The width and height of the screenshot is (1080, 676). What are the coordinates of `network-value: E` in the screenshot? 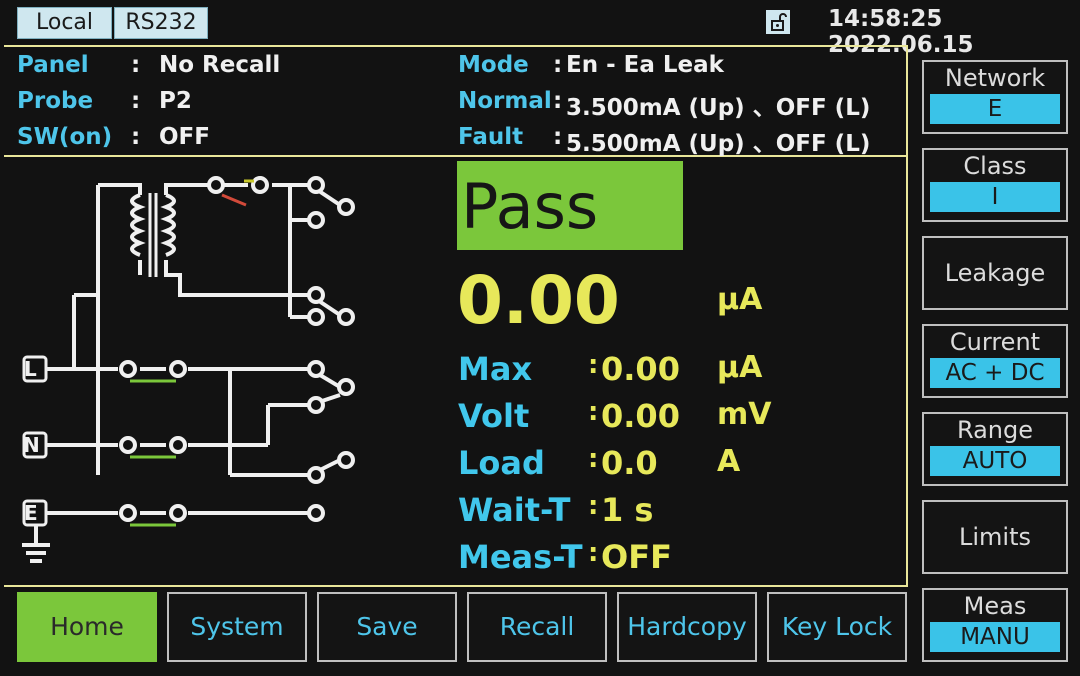 It's located at (995, 109).